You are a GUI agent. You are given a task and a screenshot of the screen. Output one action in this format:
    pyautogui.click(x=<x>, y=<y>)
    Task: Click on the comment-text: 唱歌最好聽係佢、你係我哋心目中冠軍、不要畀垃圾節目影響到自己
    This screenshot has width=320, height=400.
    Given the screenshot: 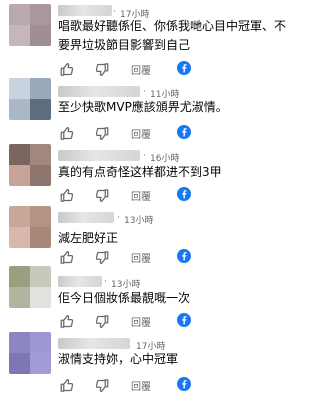 What is the action you would take?
    pyautogui.click(x=172, y=35)
    